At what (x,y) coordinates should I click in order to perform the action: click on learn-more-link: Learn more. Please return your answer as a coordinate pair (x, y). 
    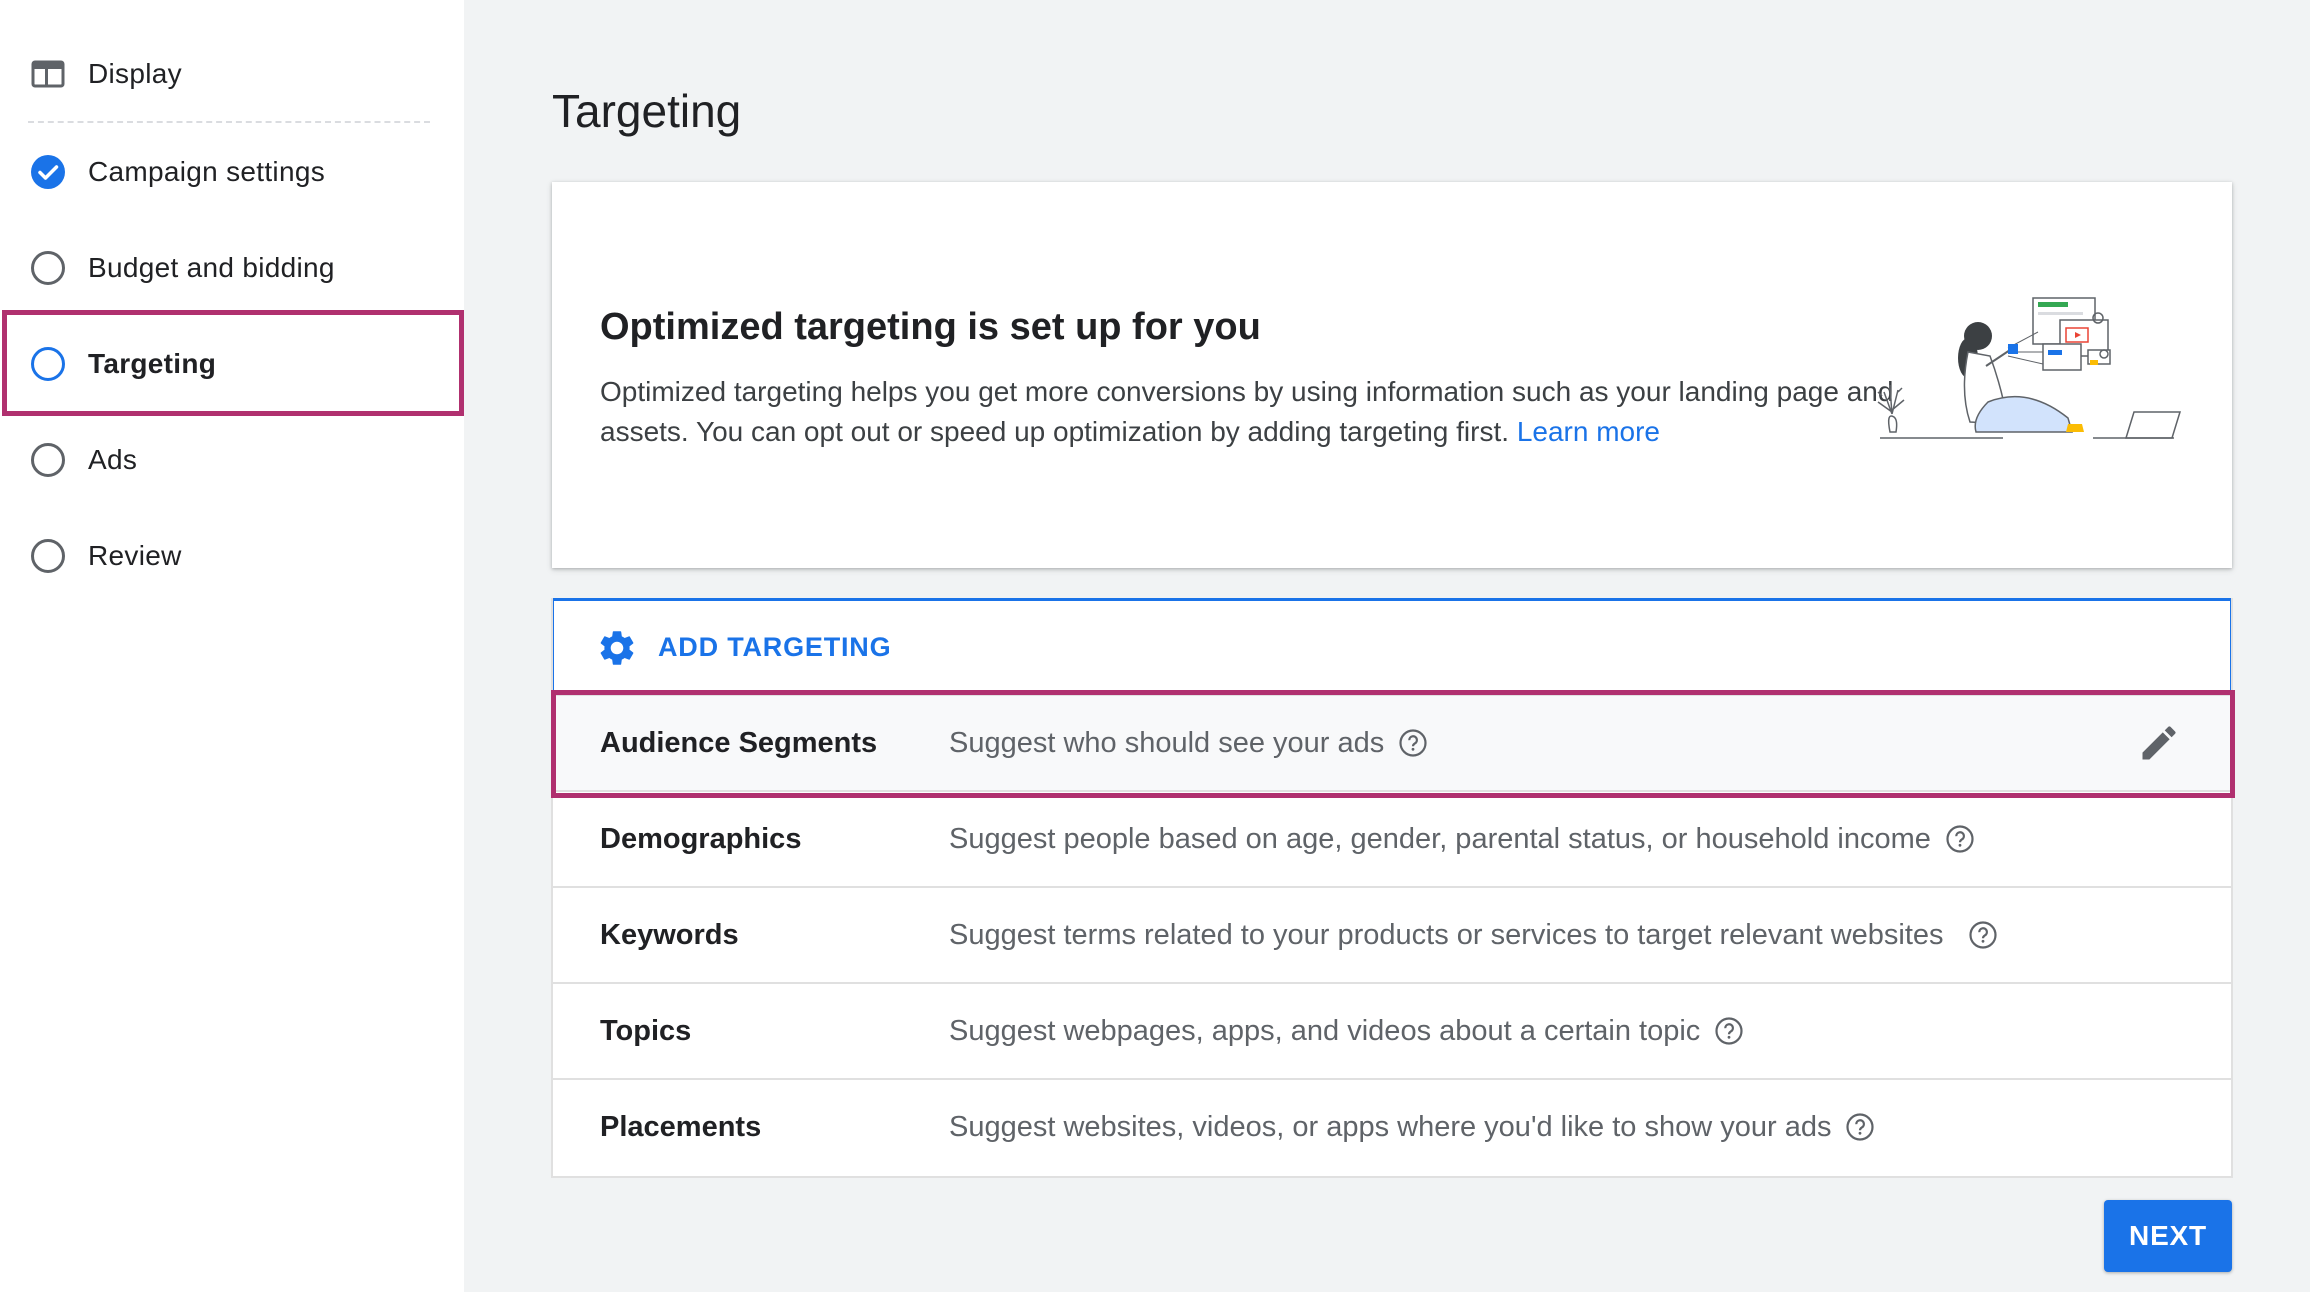
    Looking at the image, I should click on (1588, 431).